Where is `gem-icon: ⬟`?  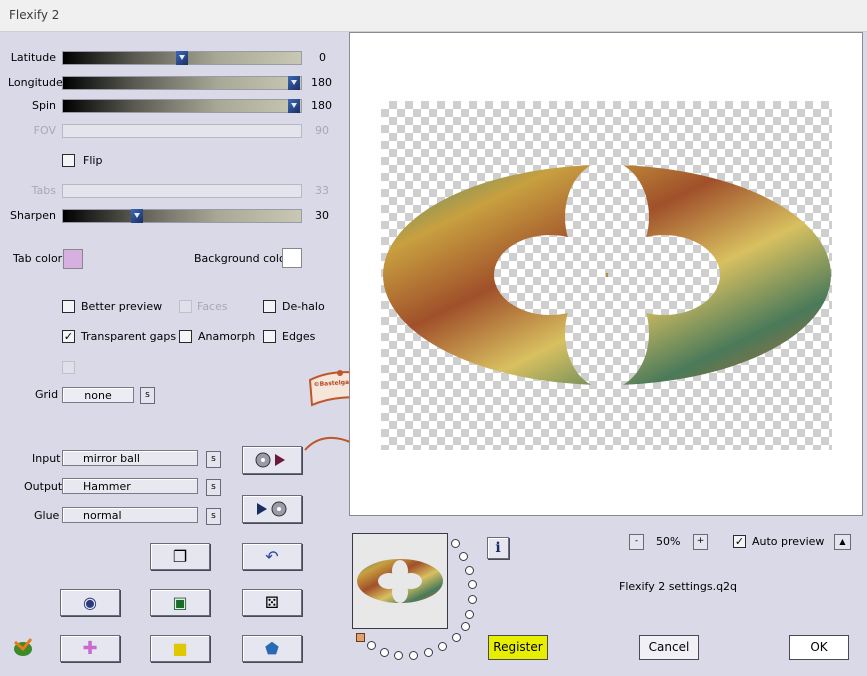
gem-icon: ⬟ is located at coordinates (272, 648).